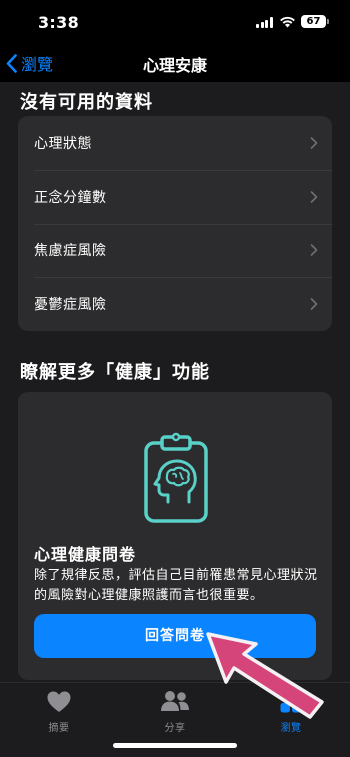 This screenshot has width=350, height=757. What do you see at coordinates (175, 304) in the screenshot?
I see `list-item-depression-risk: 憂鬱症風險` at bounding box center [175, 304].